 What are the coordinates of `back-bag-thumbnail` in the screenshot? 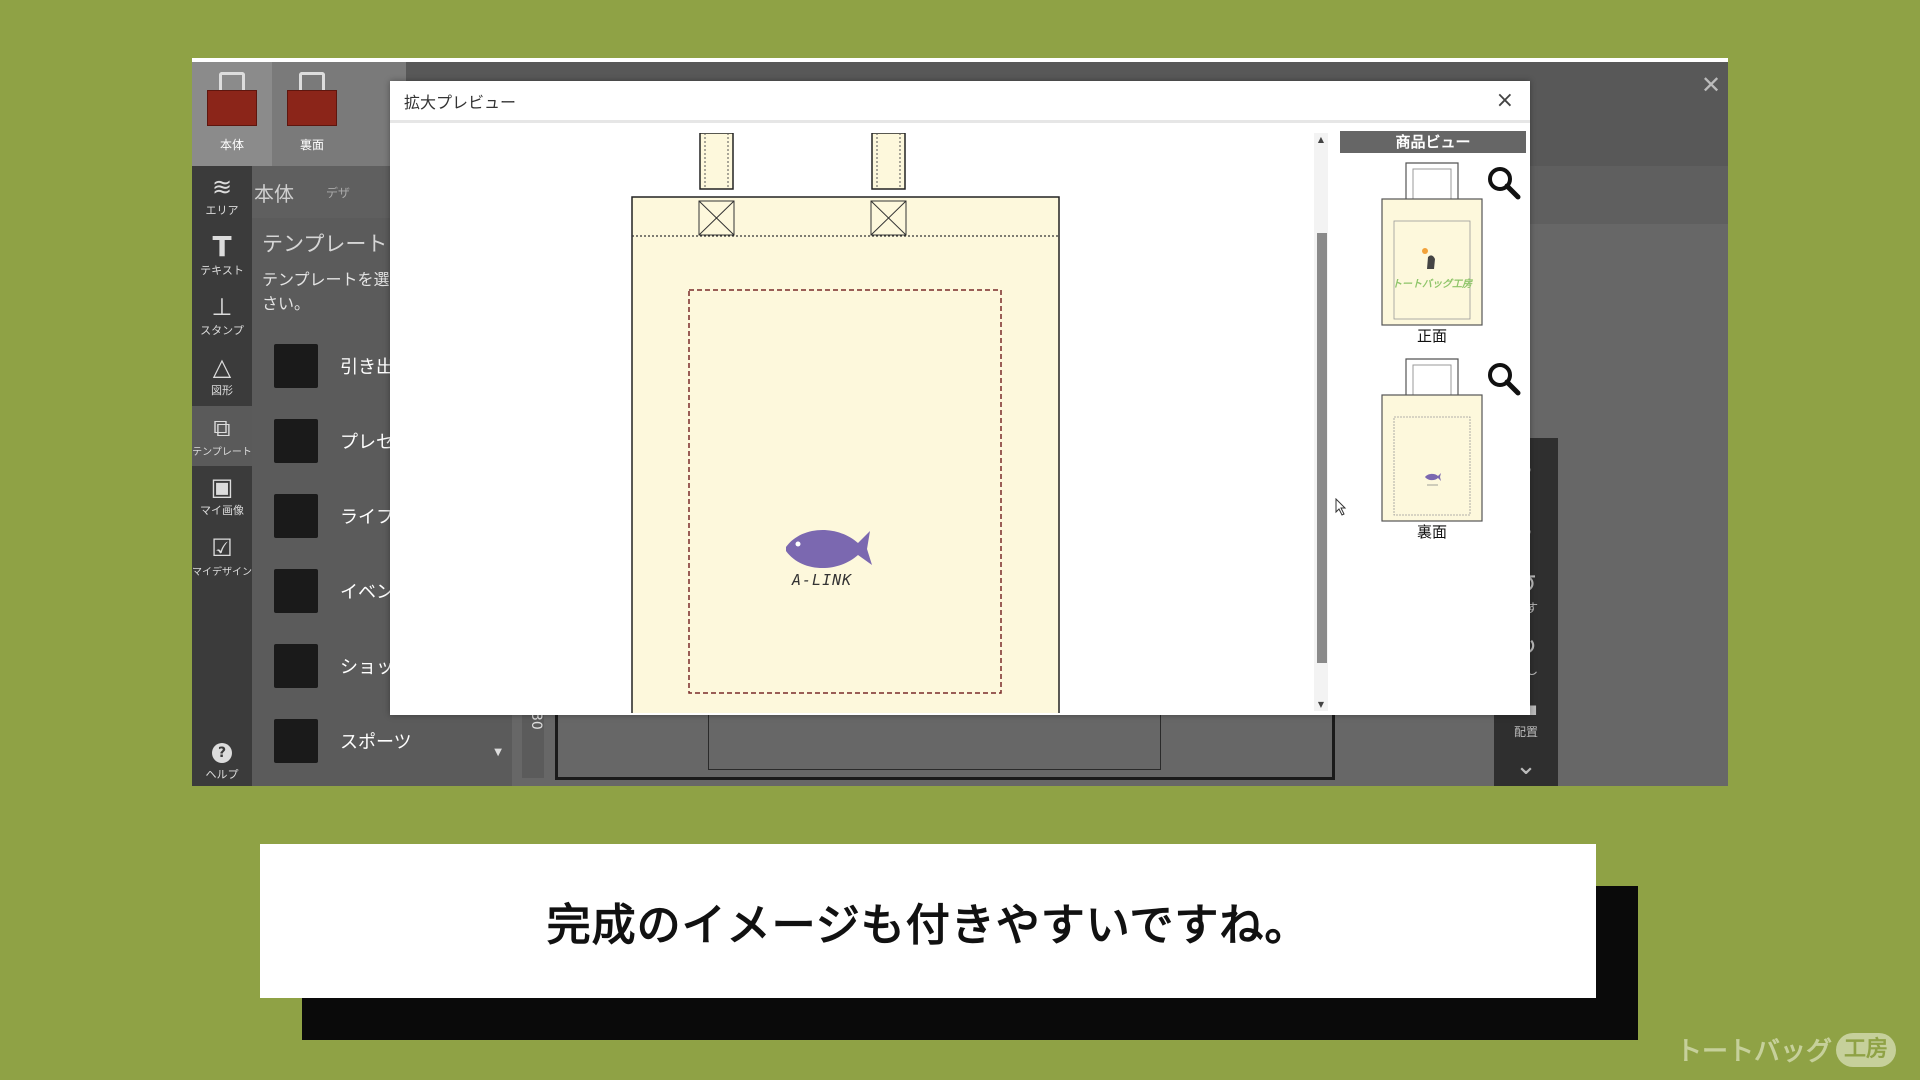 It's located at (1432, 440).